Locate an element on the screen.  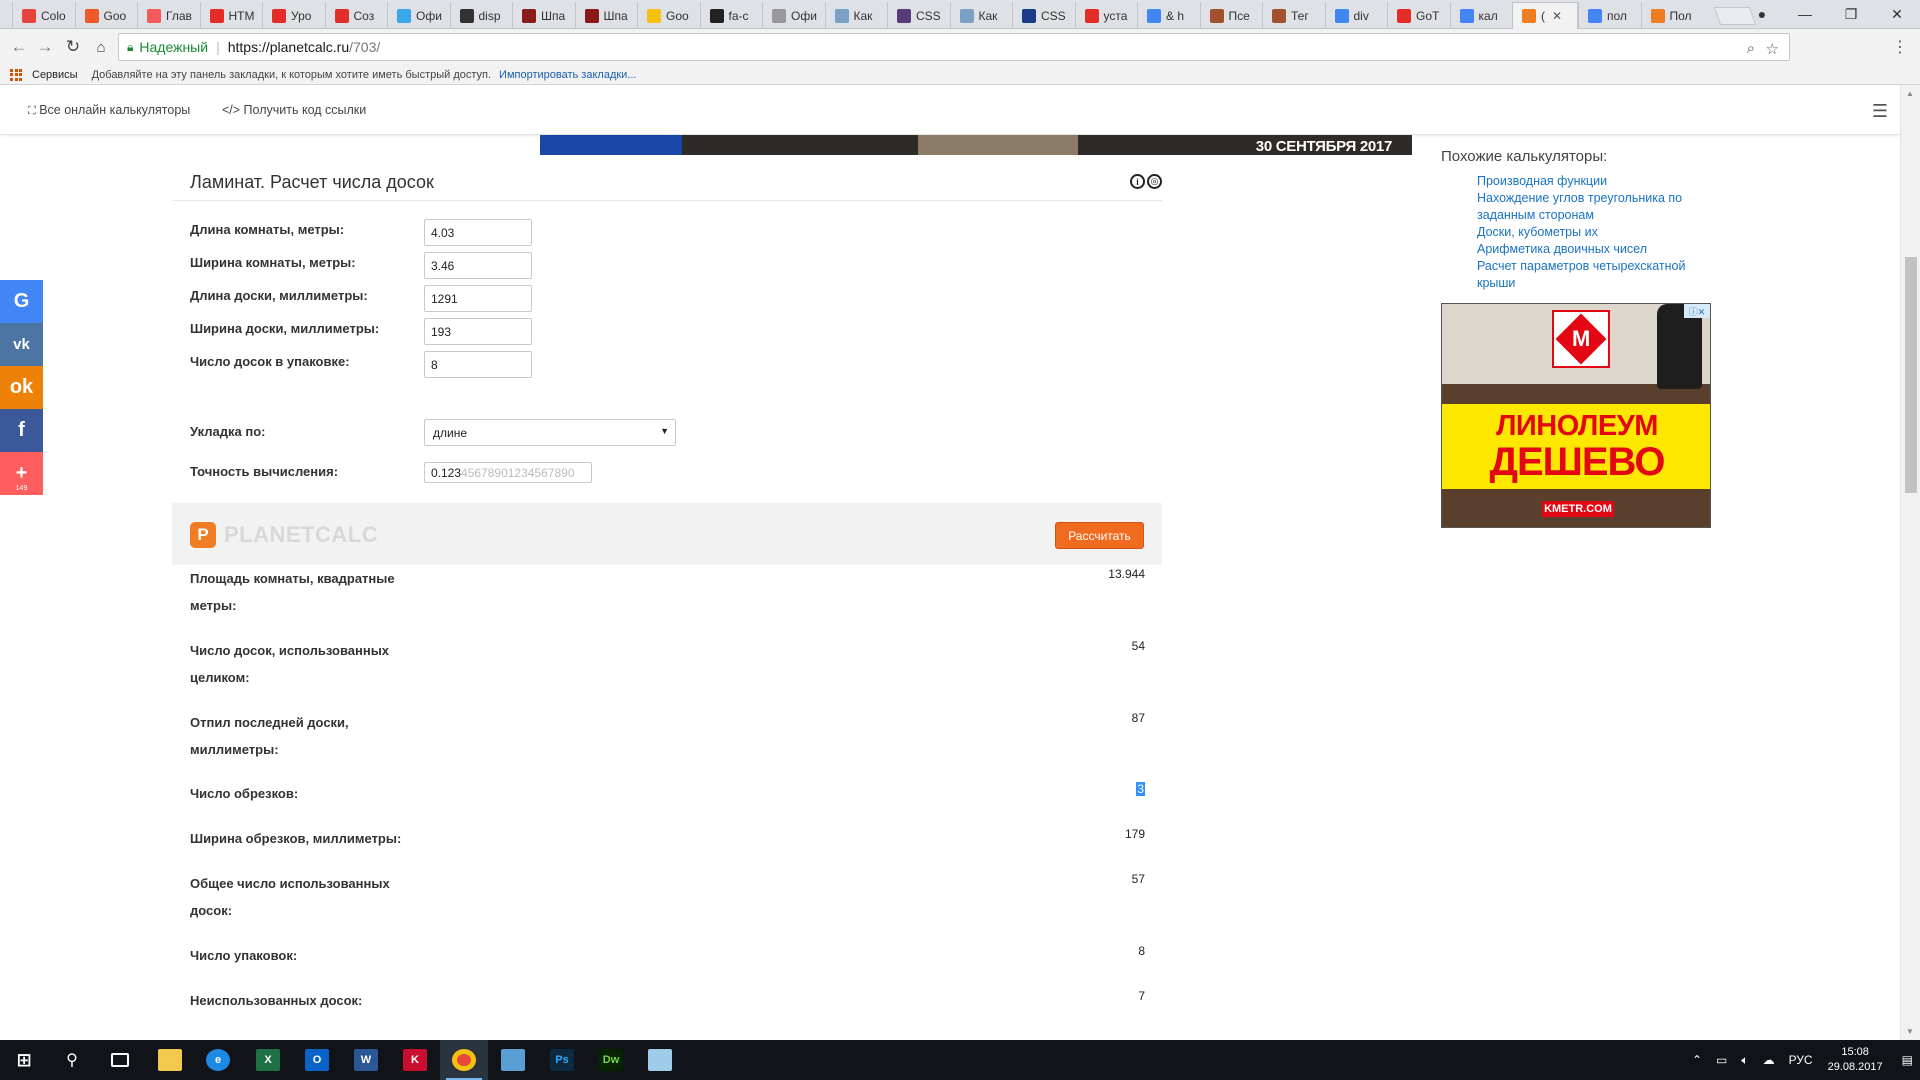
browser-tab: GoT is located at coordinates (1418, 15).